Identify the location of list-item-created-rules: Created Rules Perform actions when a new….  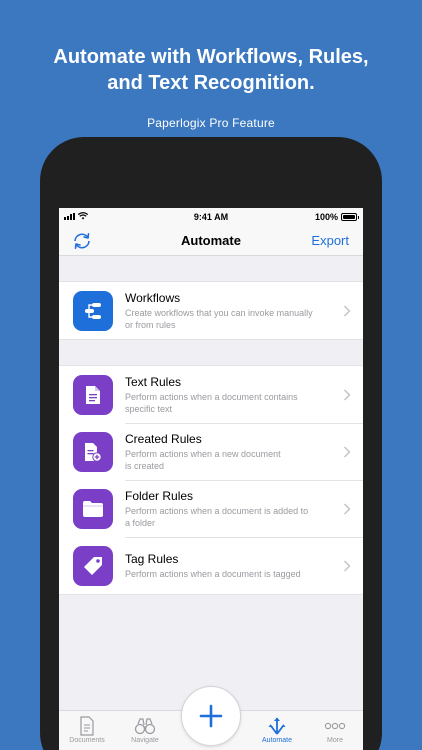
(211, 451).